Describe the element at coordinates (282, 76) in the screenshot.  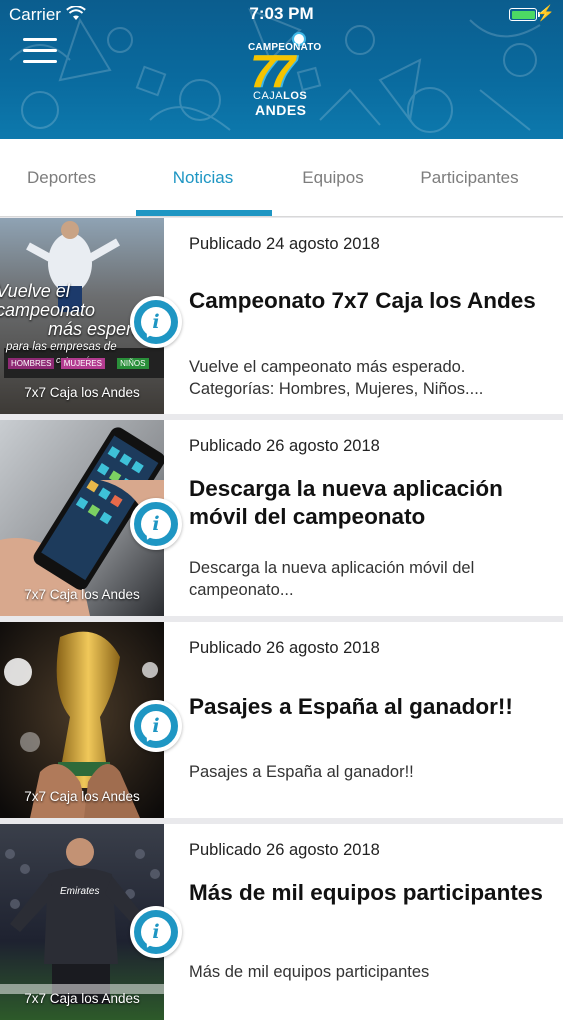
I see `campeonato-logo: CAMPEONATO 77 CAJALOS ANDES` at that location.